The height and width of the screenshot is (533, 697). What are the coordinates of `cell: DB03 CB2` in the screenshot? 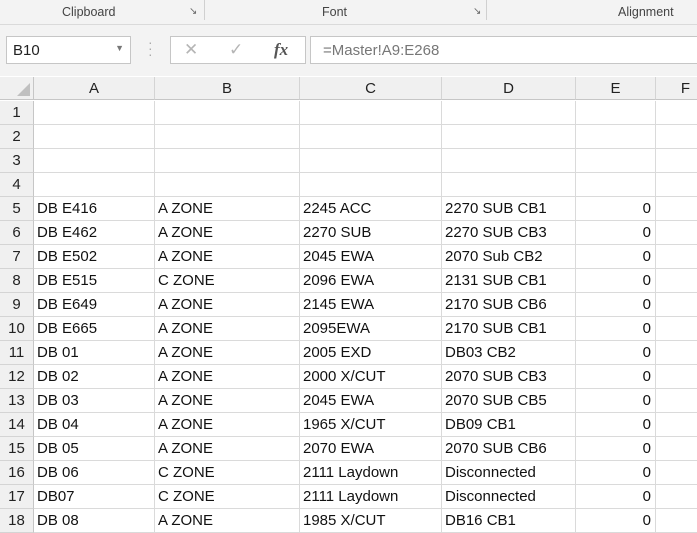 It's located at (509, 353).